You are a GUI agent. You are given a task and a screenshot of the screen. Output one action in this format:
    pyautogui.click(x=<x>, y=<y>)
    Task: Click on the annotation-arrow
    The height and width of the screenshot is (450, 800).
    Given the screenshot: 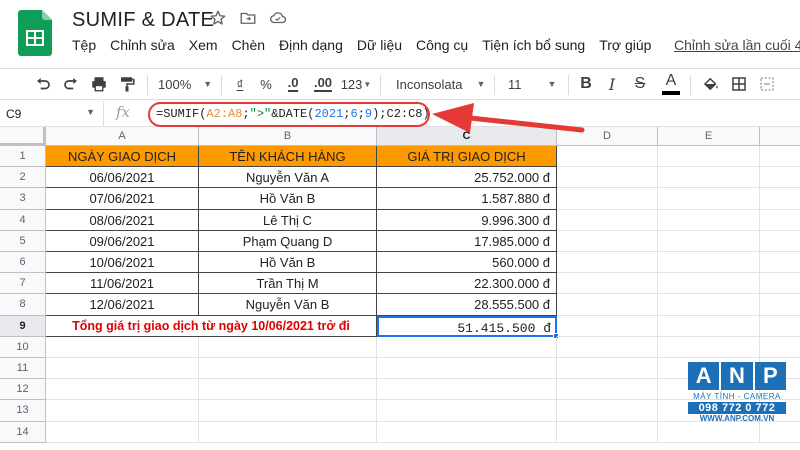 What is the action you would take?
    pyautogui.click(x=508, y=118)
    